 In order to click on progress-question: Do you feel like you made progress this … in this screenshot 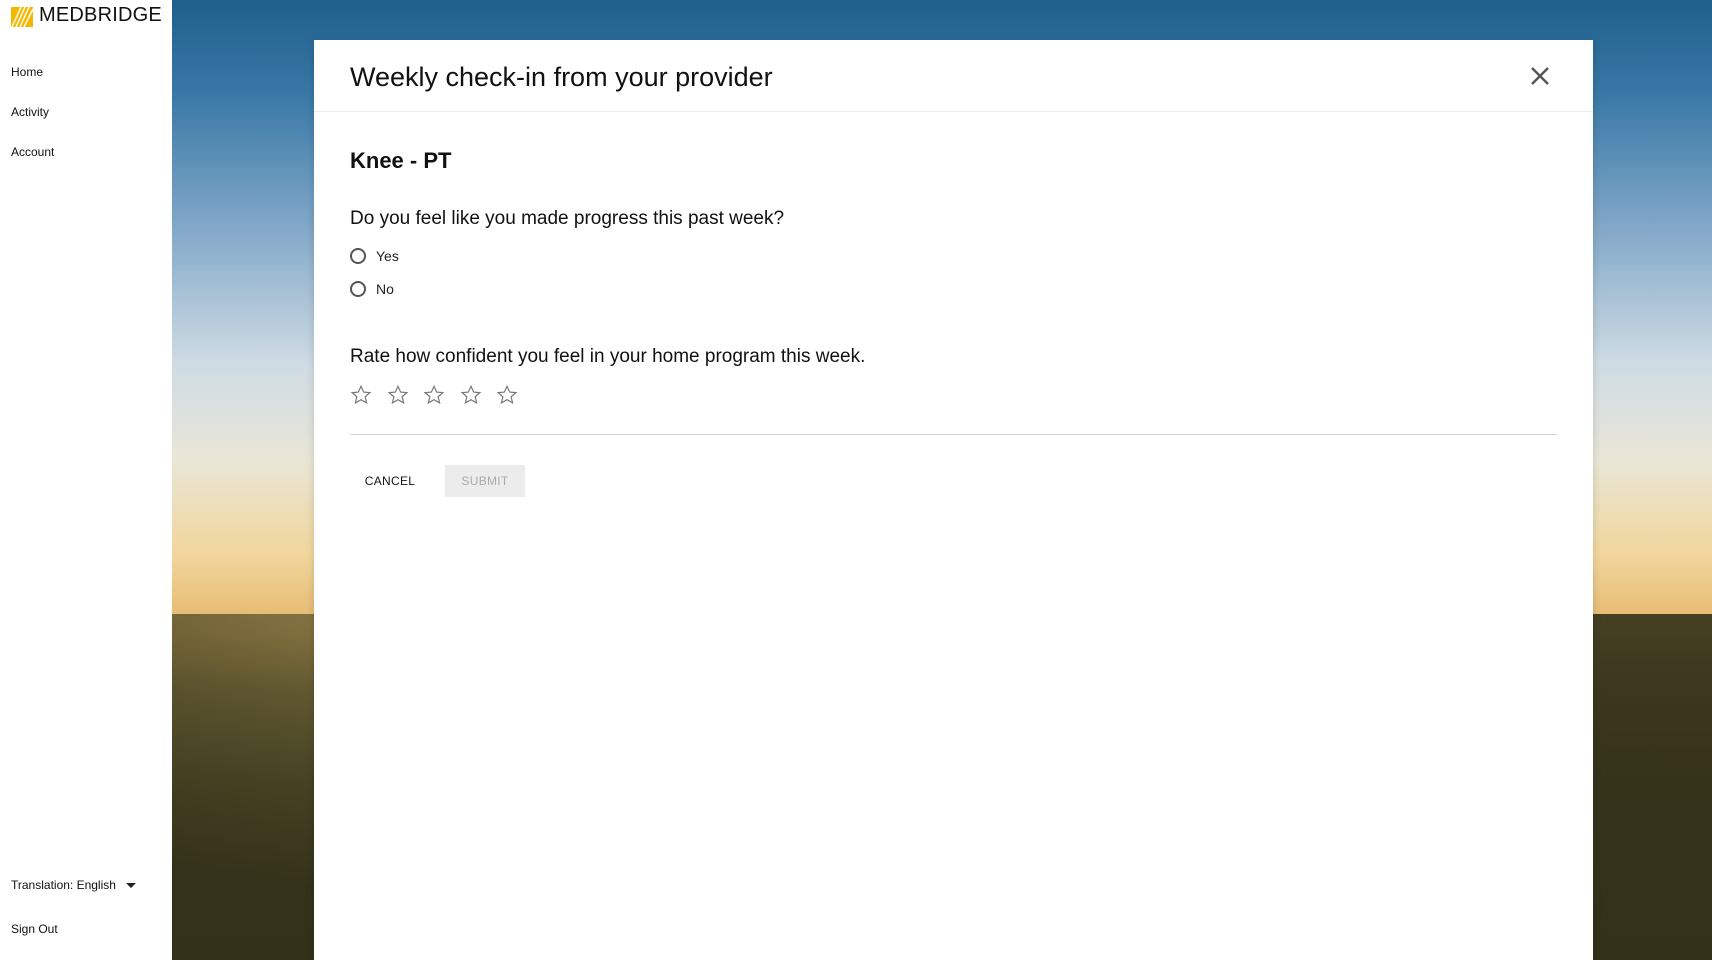, I will do `click(567, 218)`.